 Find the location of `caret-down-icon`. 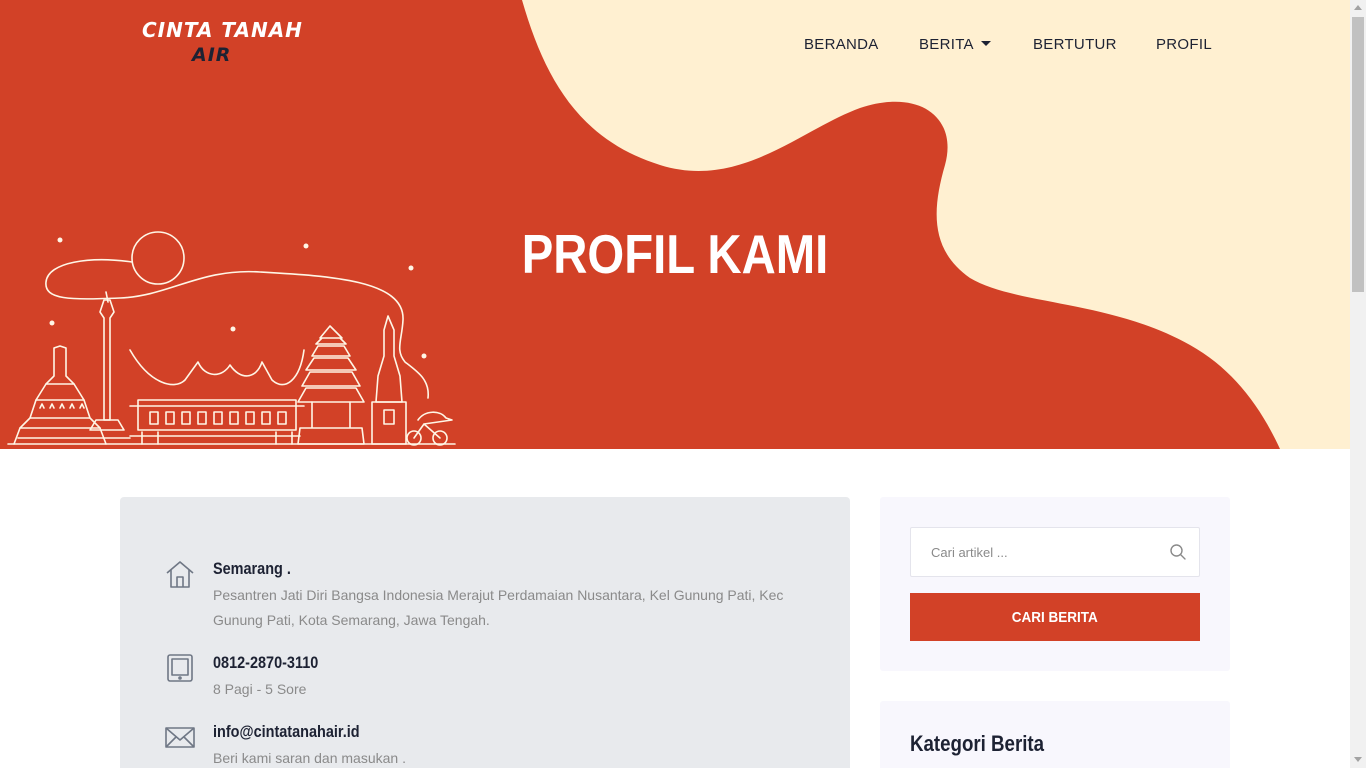

caret-down-icon is located at coordinates (985, 43).